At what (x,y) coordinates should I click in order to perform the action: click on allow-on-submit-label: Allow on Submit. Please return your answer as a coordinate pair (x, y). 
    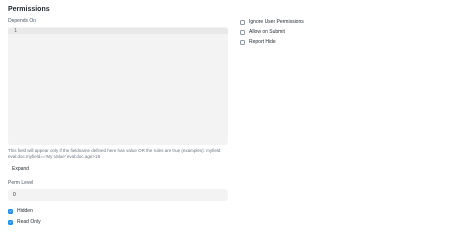
    Looking at the image, I should click on (267, 32).